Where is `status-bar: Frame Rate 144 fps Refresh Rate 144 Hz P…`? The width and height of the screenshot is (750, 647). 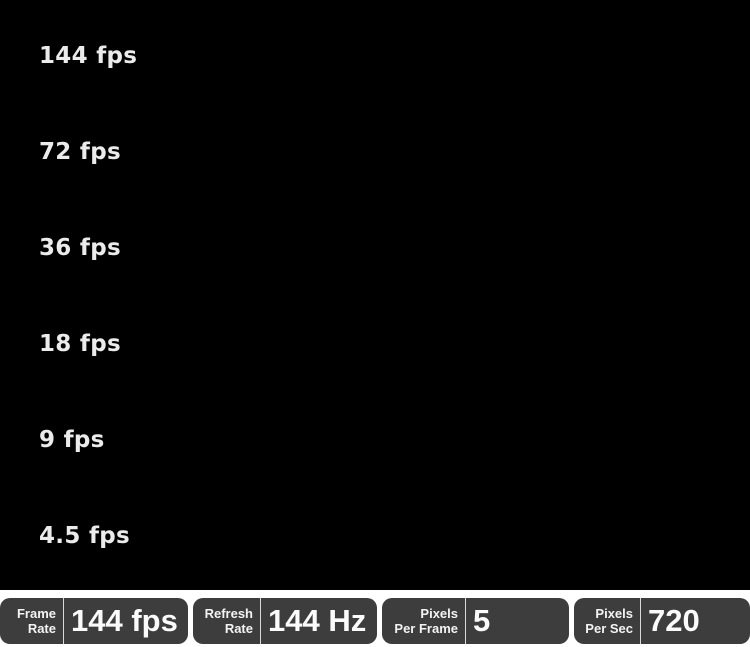
status-bar: Frame Rate 144 fps Refresh Rate 144 Hz P… is located at coordinates (375, 618).